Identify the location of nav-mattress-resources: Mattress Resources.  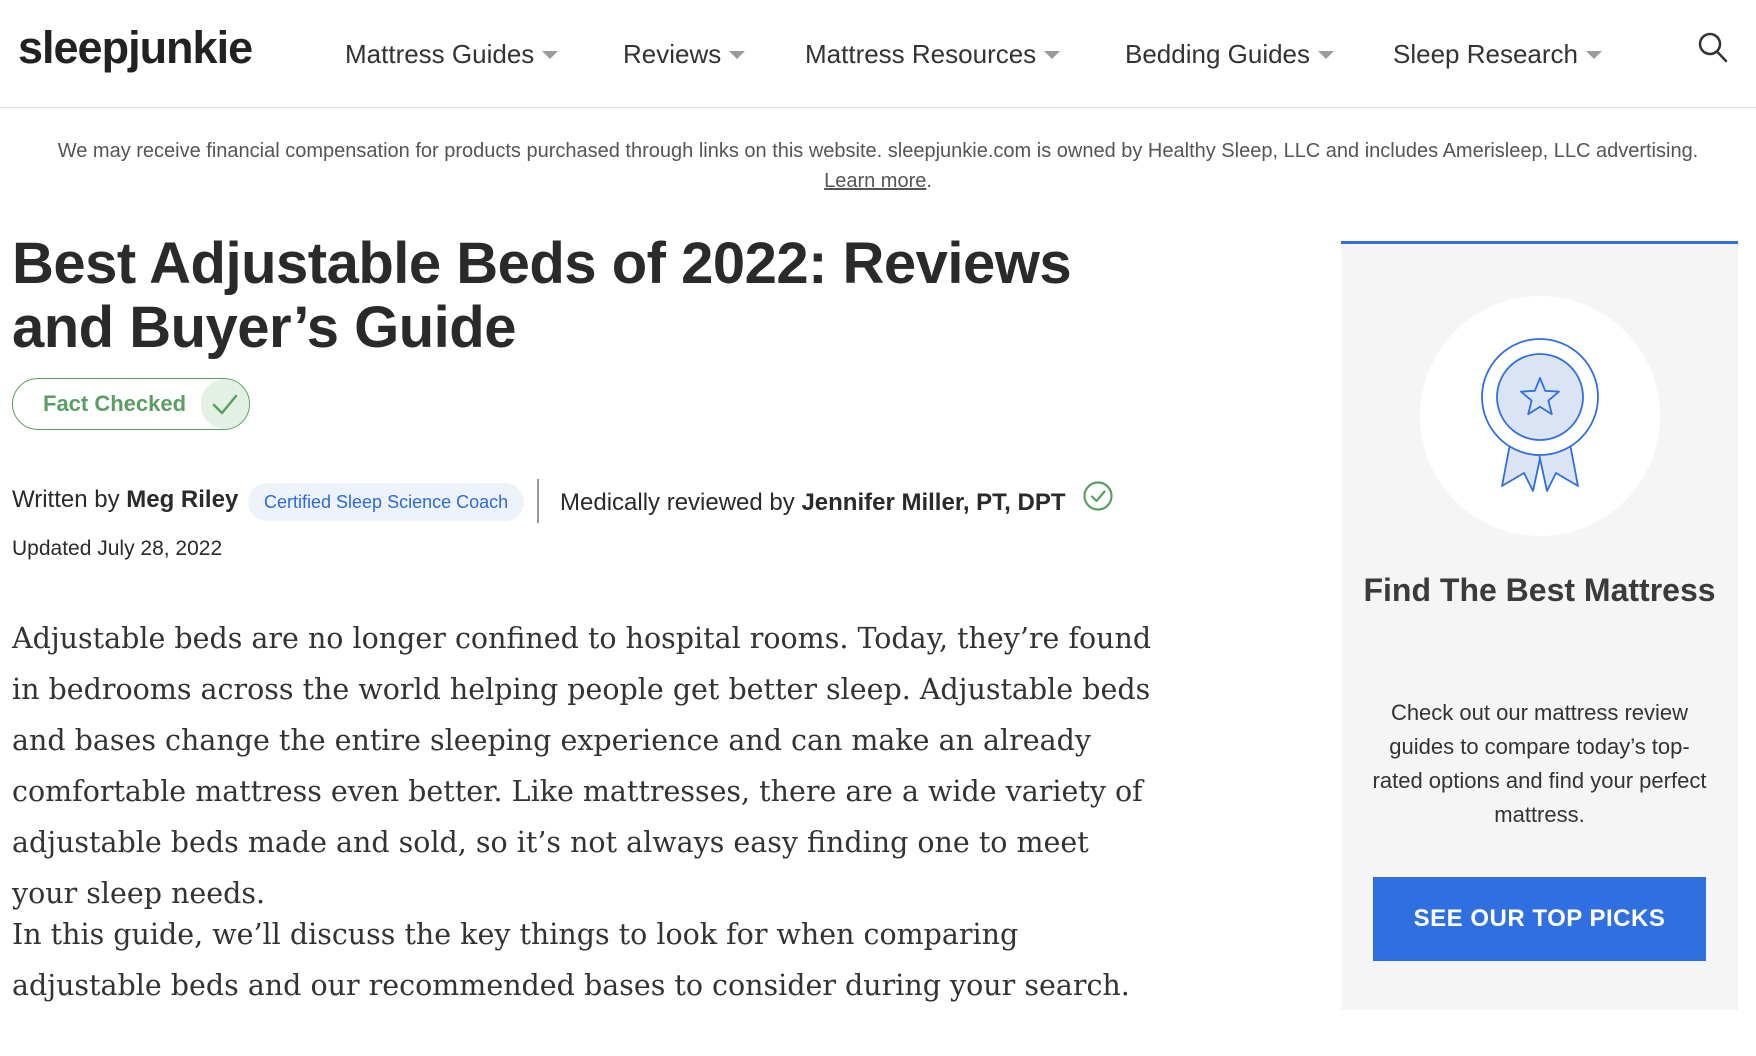
(933, 54).